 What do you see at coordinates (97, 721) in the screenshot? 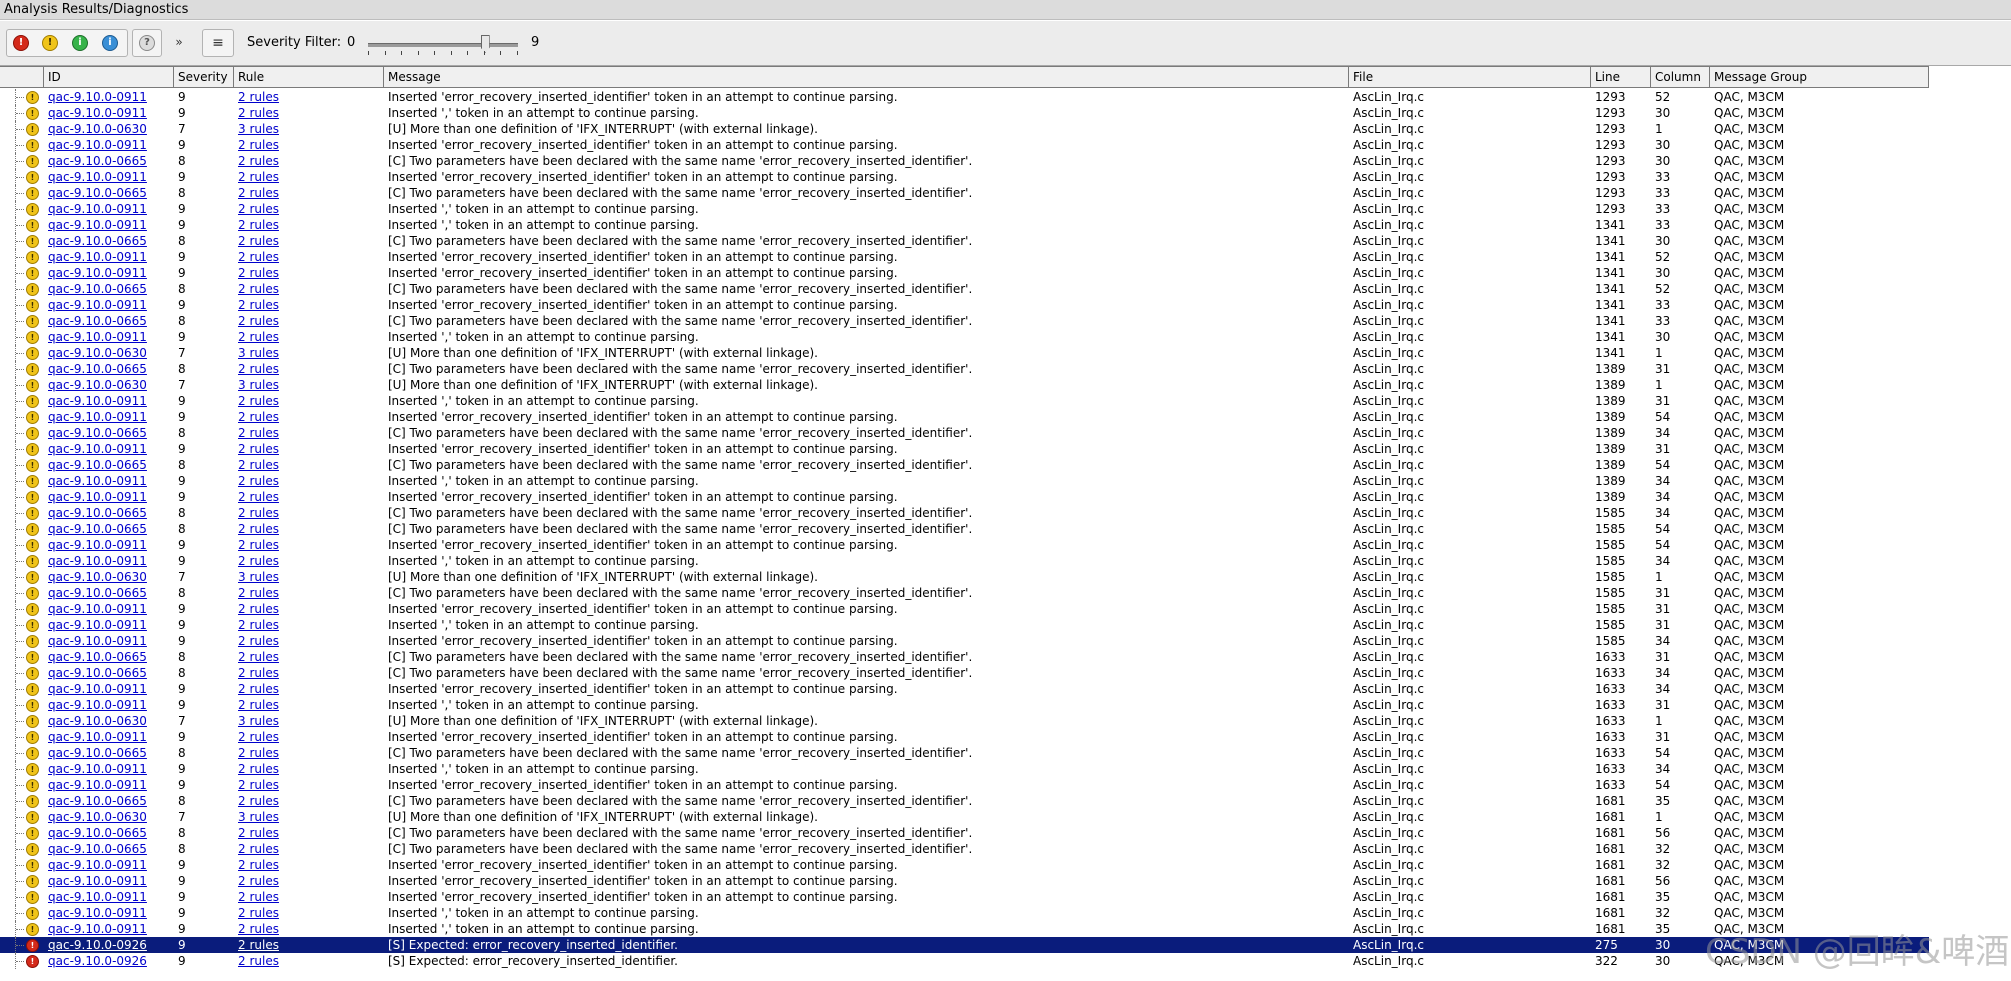
I see `id-link: qac-9.10.0-0630` at bounding box center [97, 721].